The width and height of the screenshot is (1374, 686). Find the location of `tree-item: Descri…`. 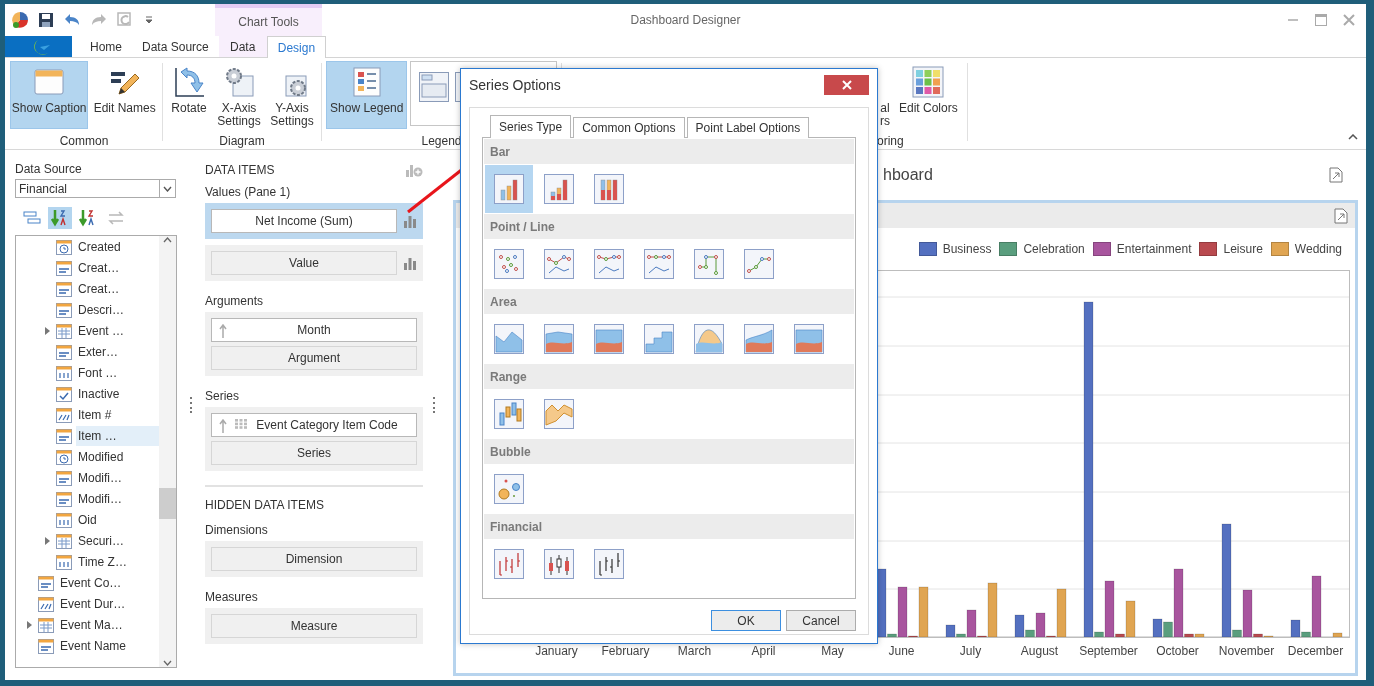

tree-item: Descri… is located at coordinates (117, 309).